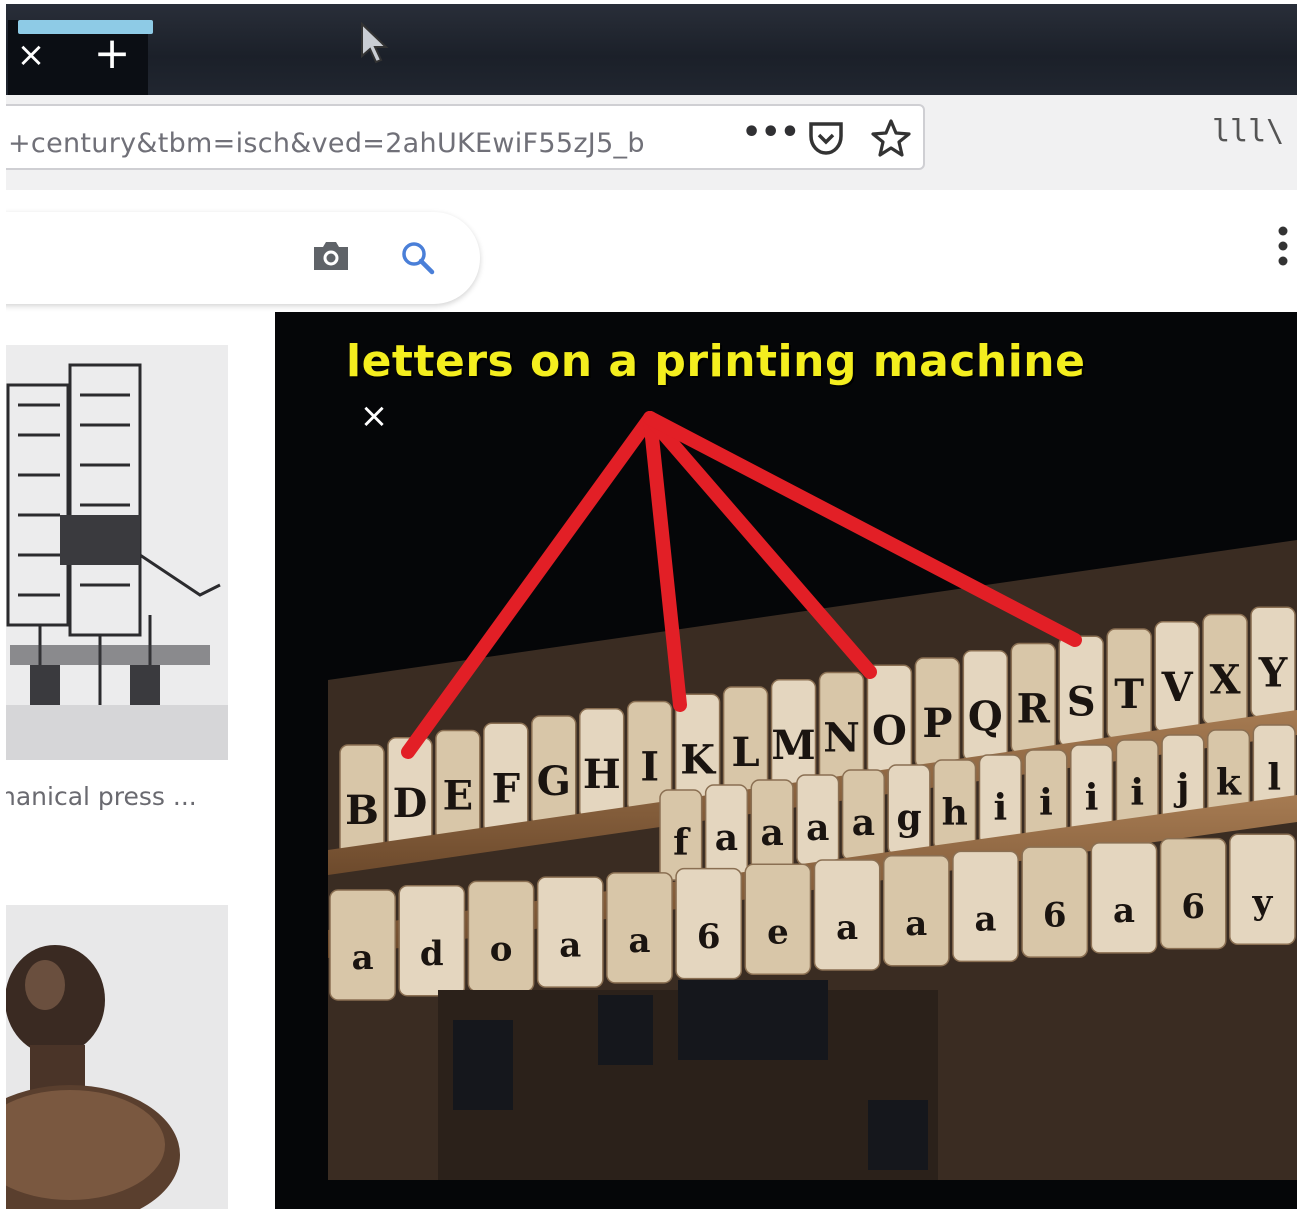 The height and width of the screenshot is (1209, 1297). I want to click on type-letter: k, so click(1229, 783).